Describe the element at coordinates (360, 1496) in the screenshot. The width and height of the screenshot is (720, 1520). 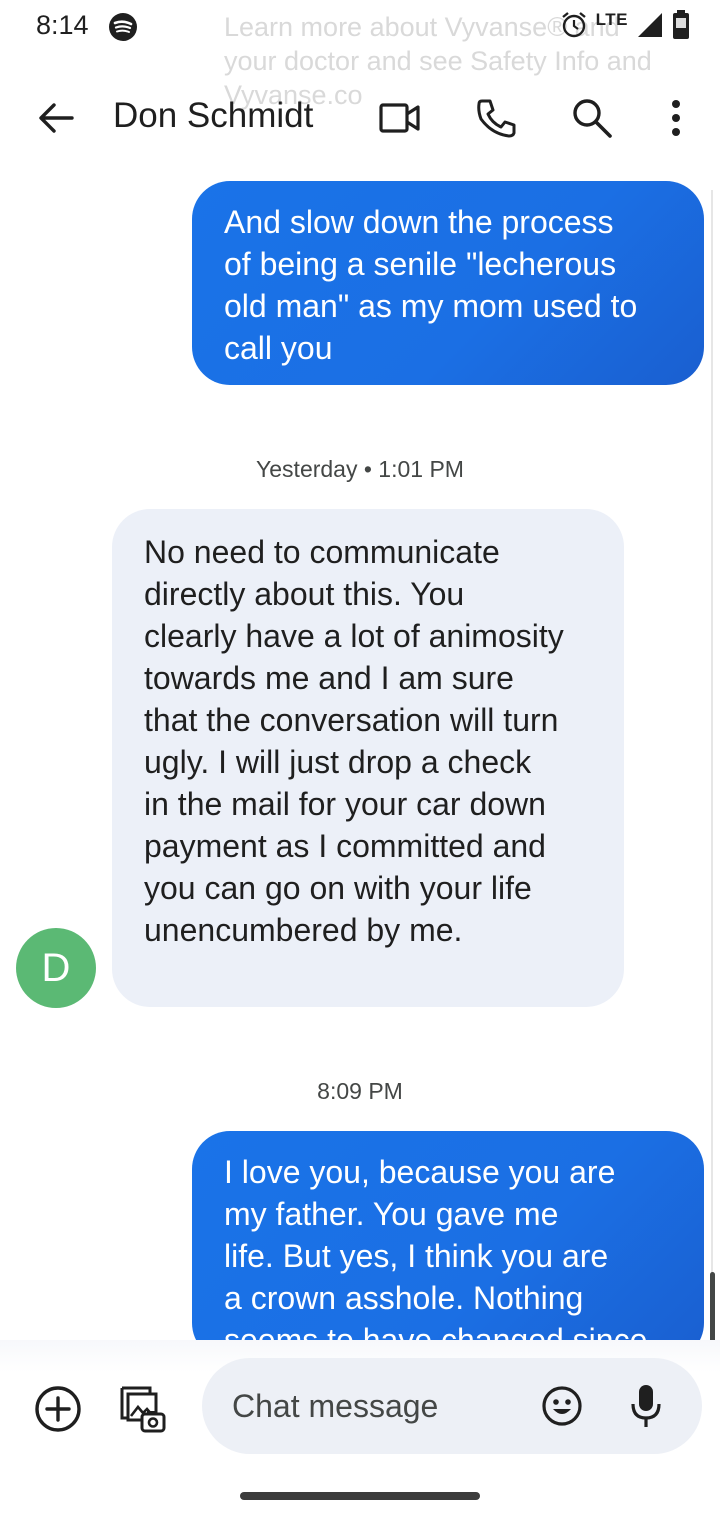
I see `gesture-navigation-handle` at that location.